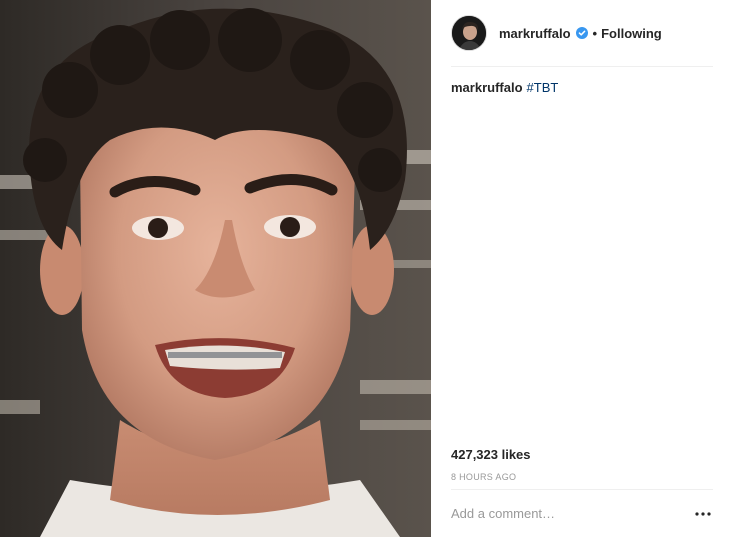 This screenshot has height=537, width=729. I want to click on post-caption: markruffalo #TBT, so click(504, 88).